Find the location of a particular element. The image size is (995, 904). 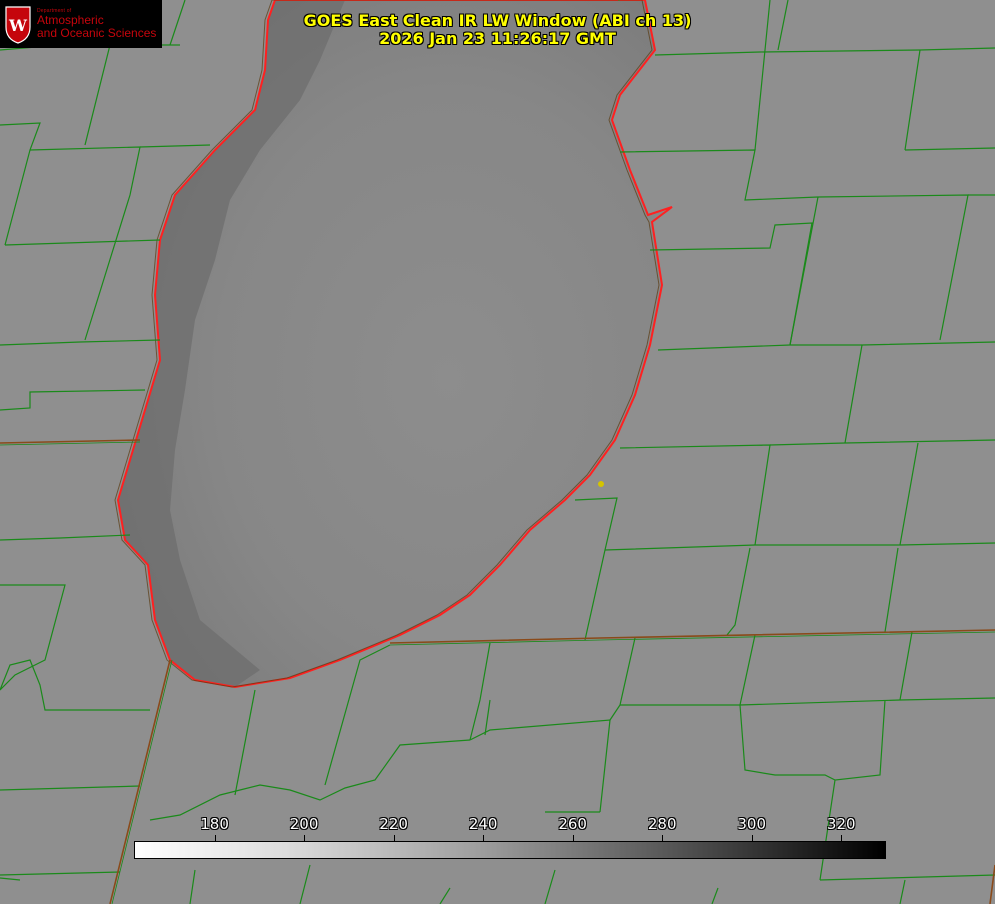

colorbar-tick-label: 220 is located at coordinates (393, 824).